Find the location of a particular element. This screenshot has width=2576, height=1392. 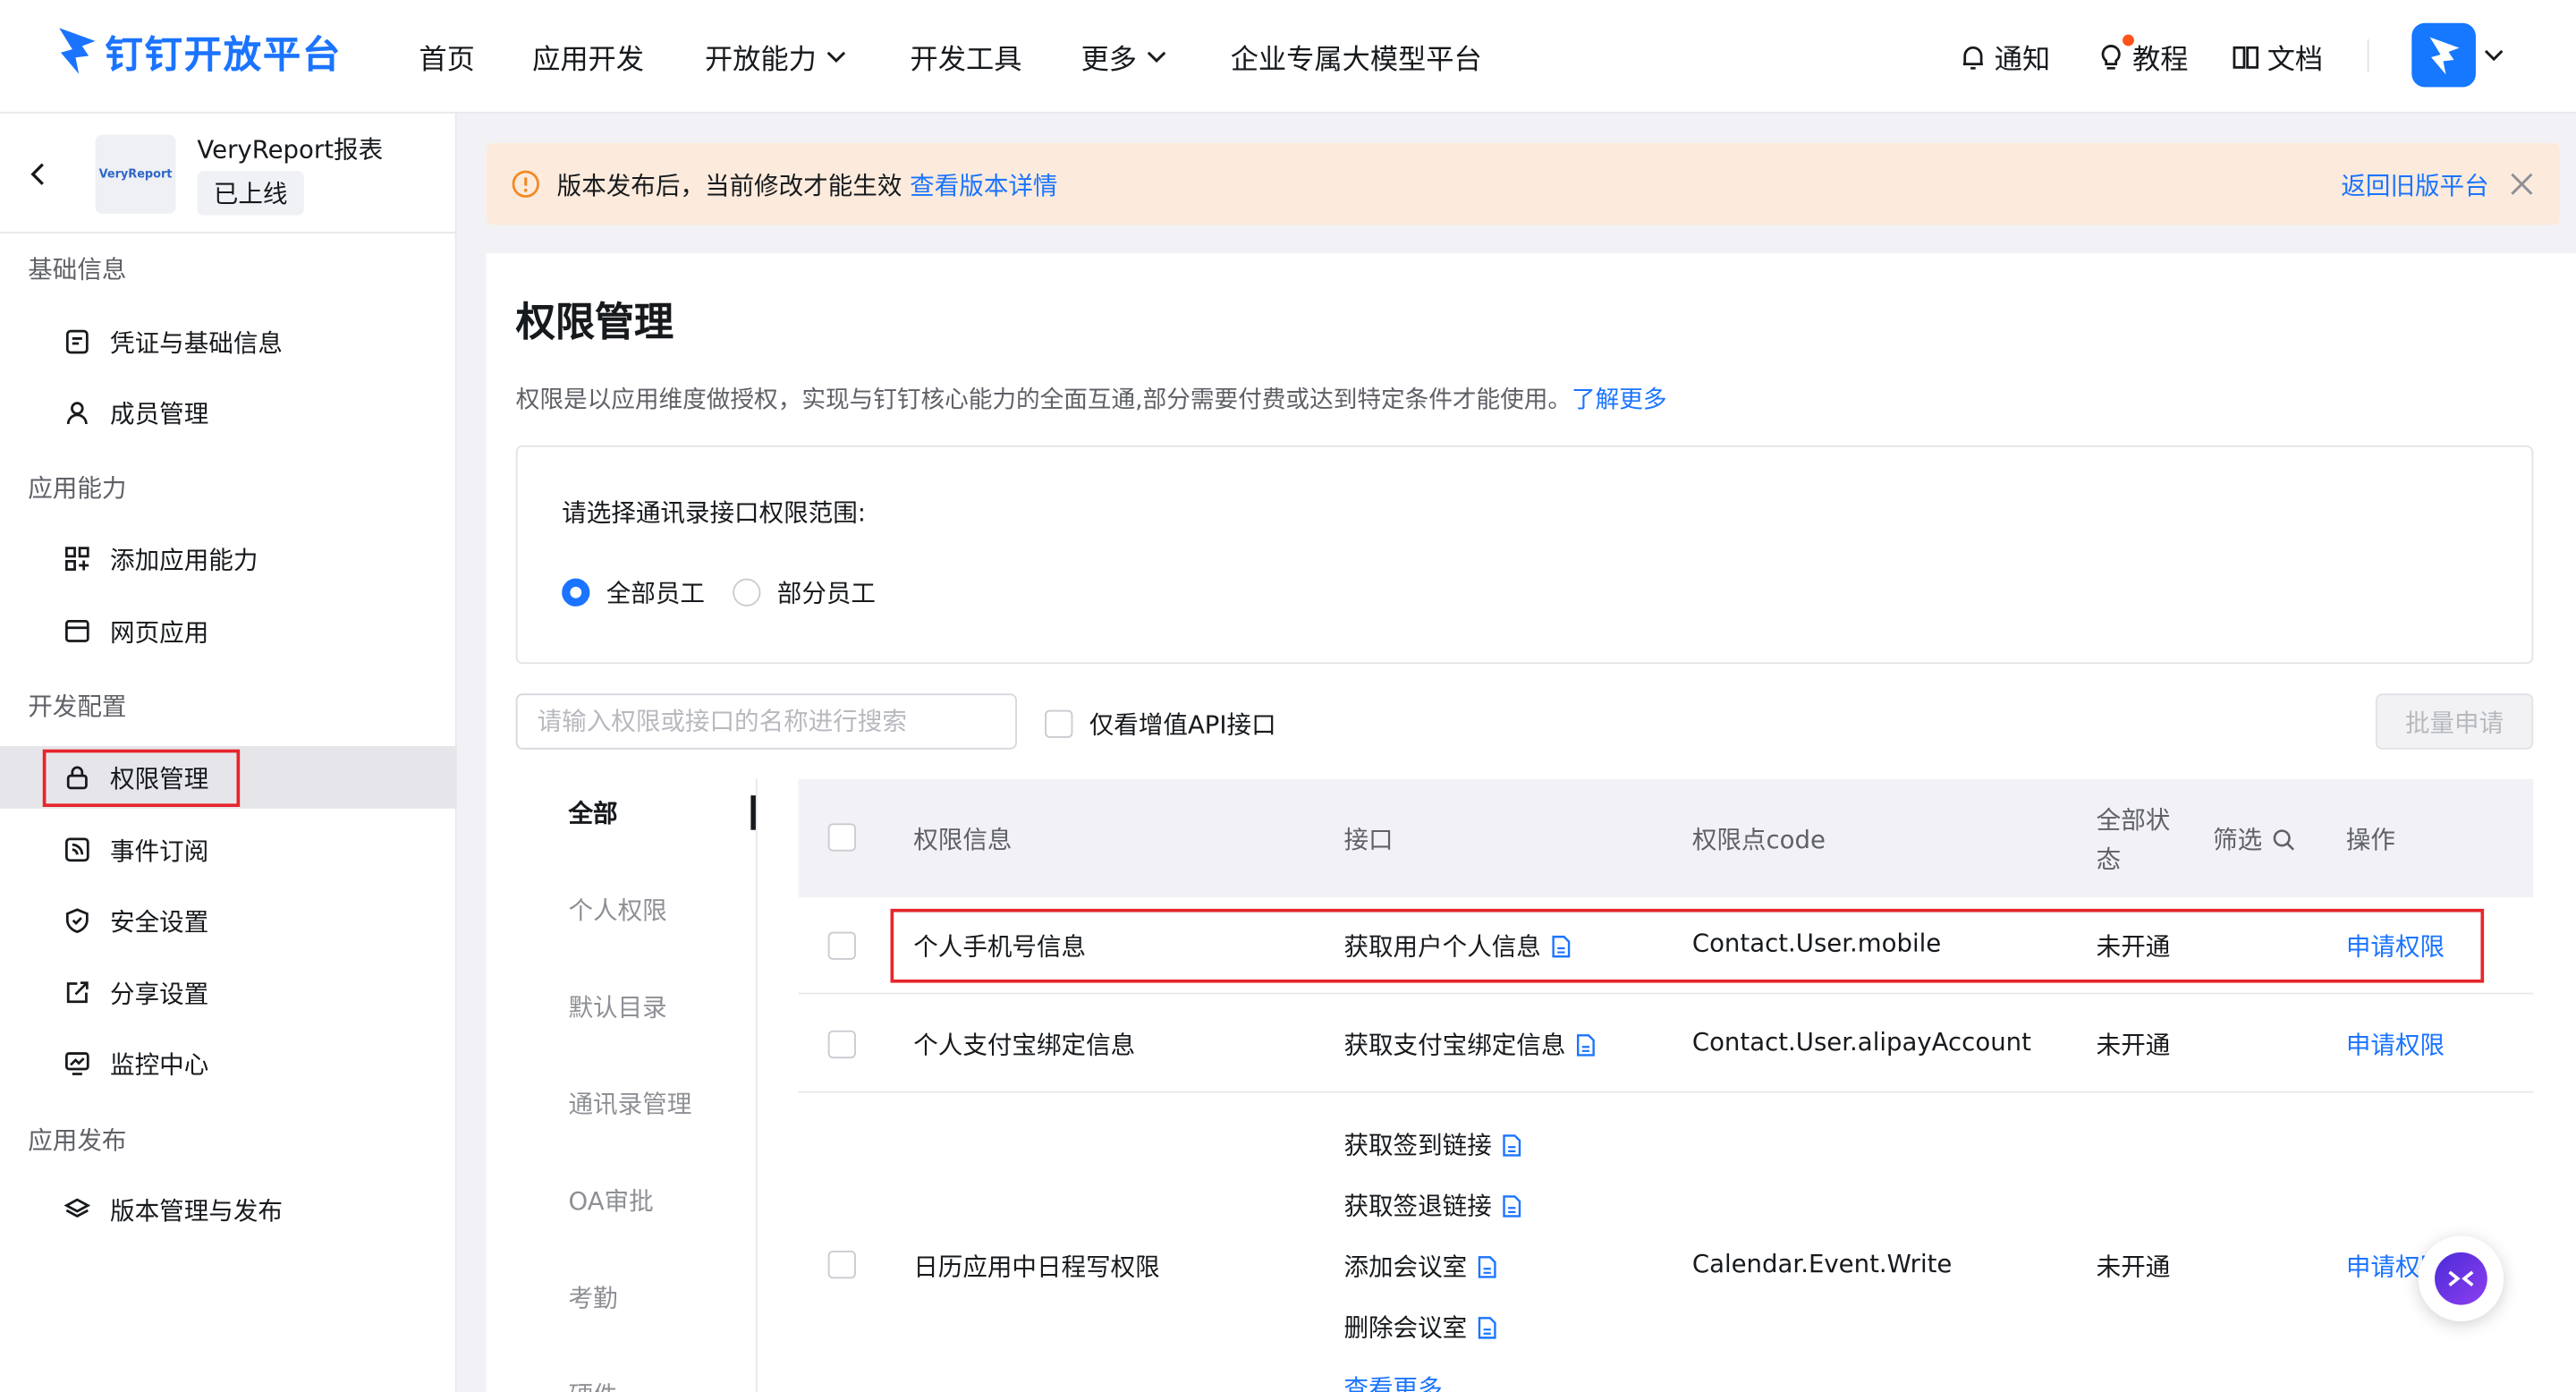

nav-enterprise-llm: 企业专属大模型平台 is located at coordinates (1356, 57).